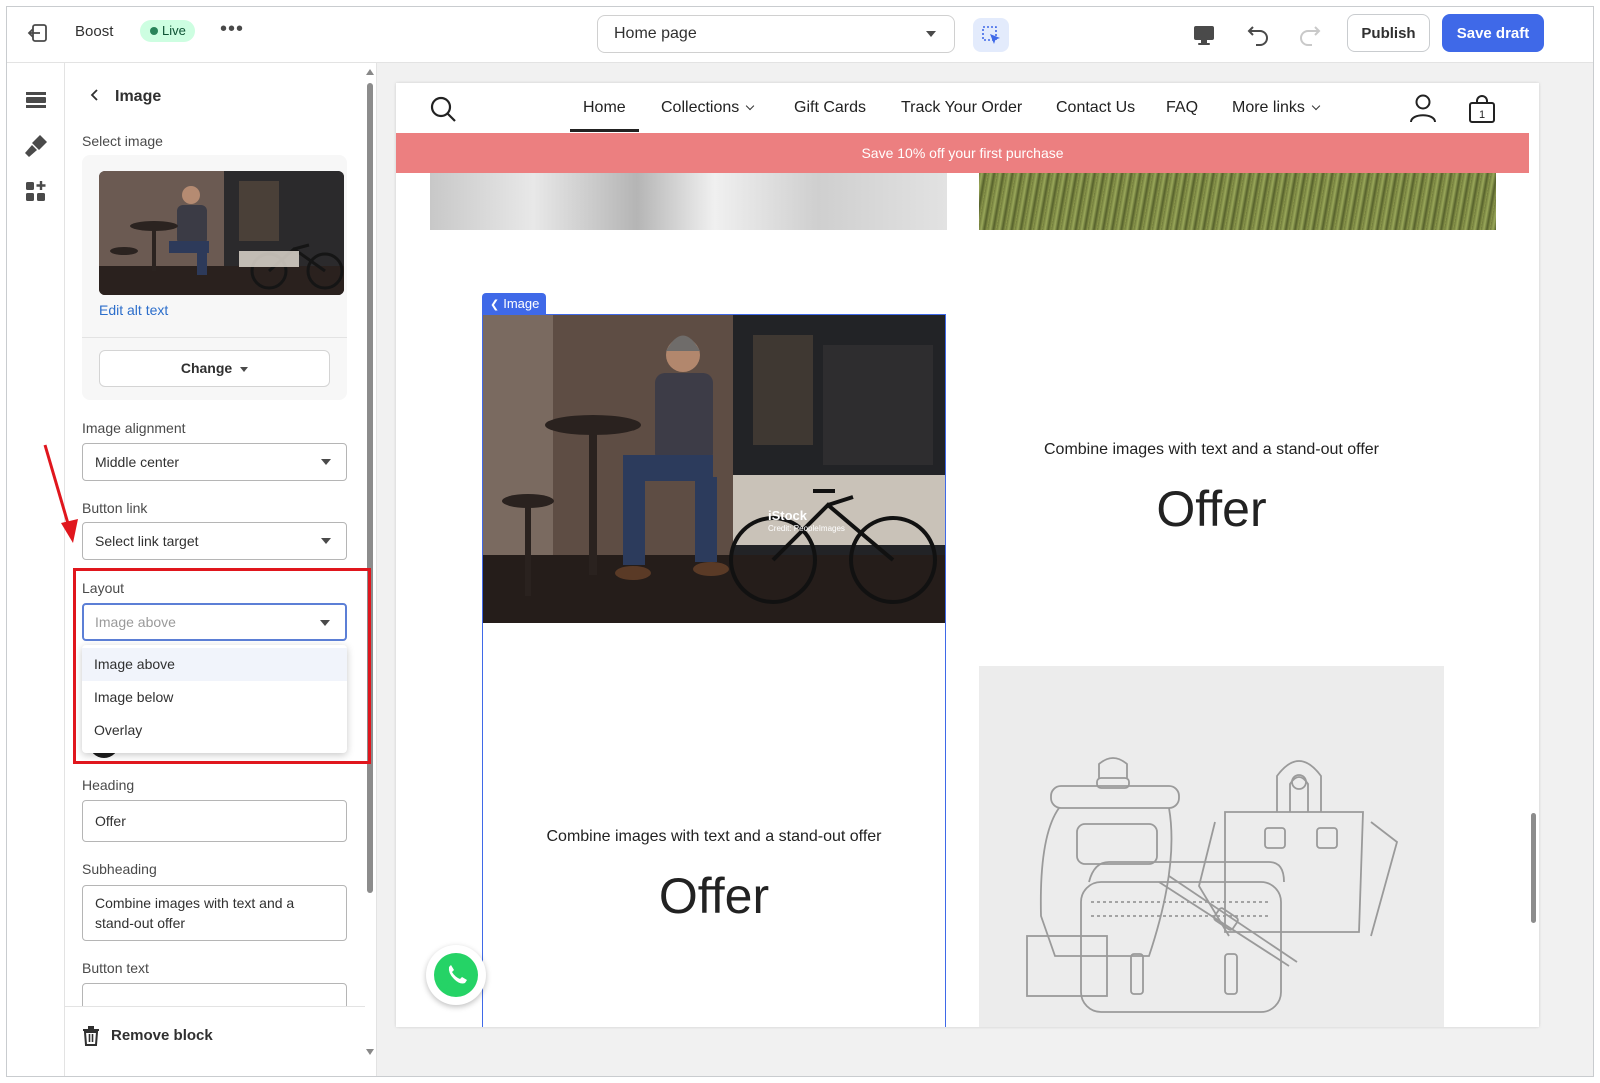 The height and width of the screenshot is (1083, 1600). I want to click on apps-icon, so click(36, 192).